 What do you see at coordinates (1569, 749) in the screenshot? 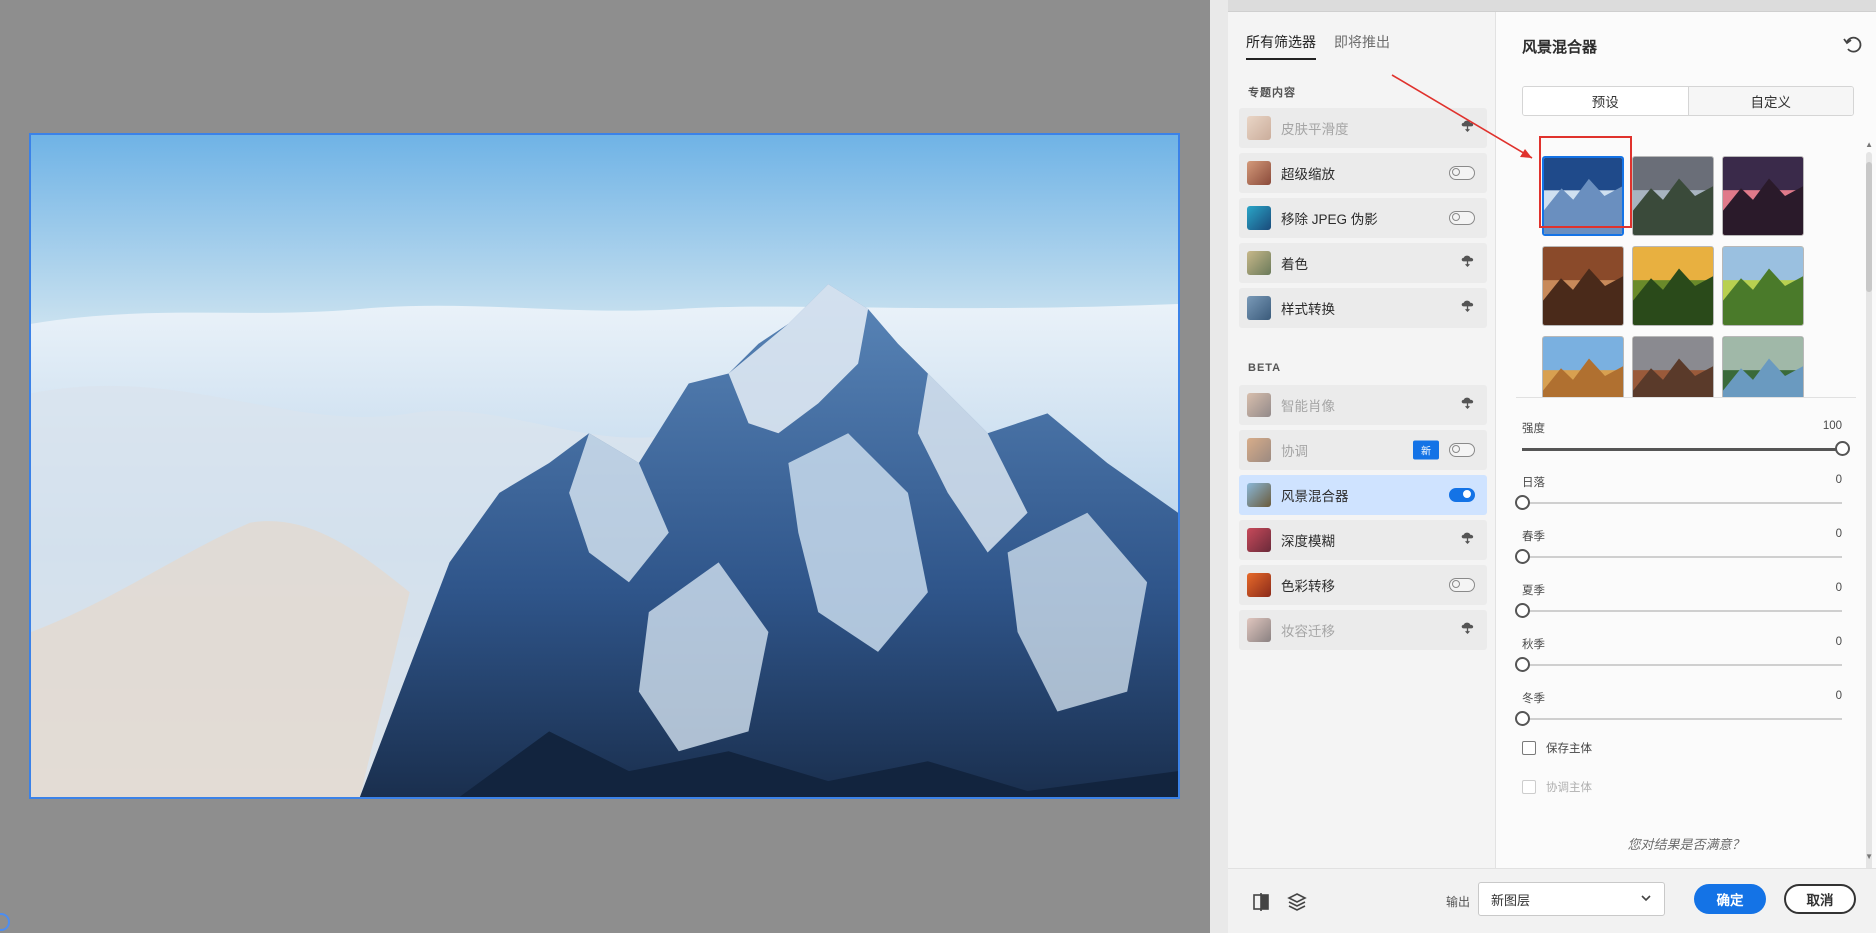
I see `checkbox-label: 保存主体` at bounding box center [1569, 749].